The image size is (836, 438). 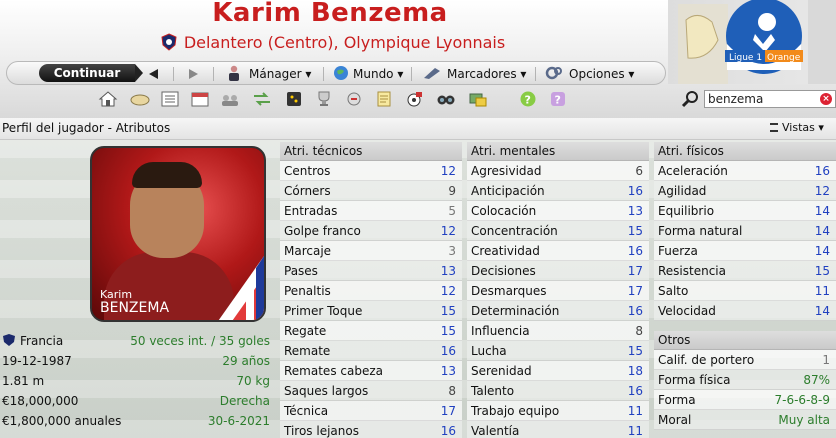 I want to click on world-menu: Mundo ▾, so click(x=378, y=74).